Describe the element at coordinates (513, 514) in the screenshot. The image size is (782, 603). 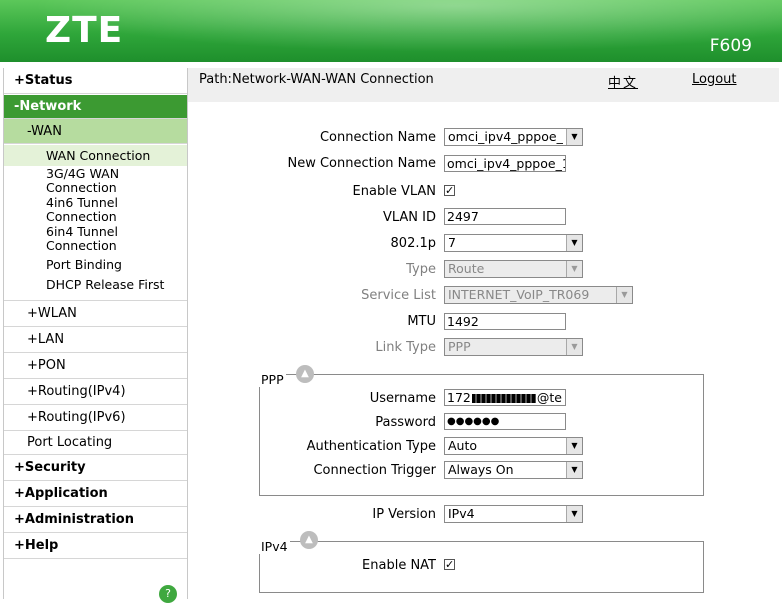
I see `ip-version-select: IPv4 ▼` at that location.